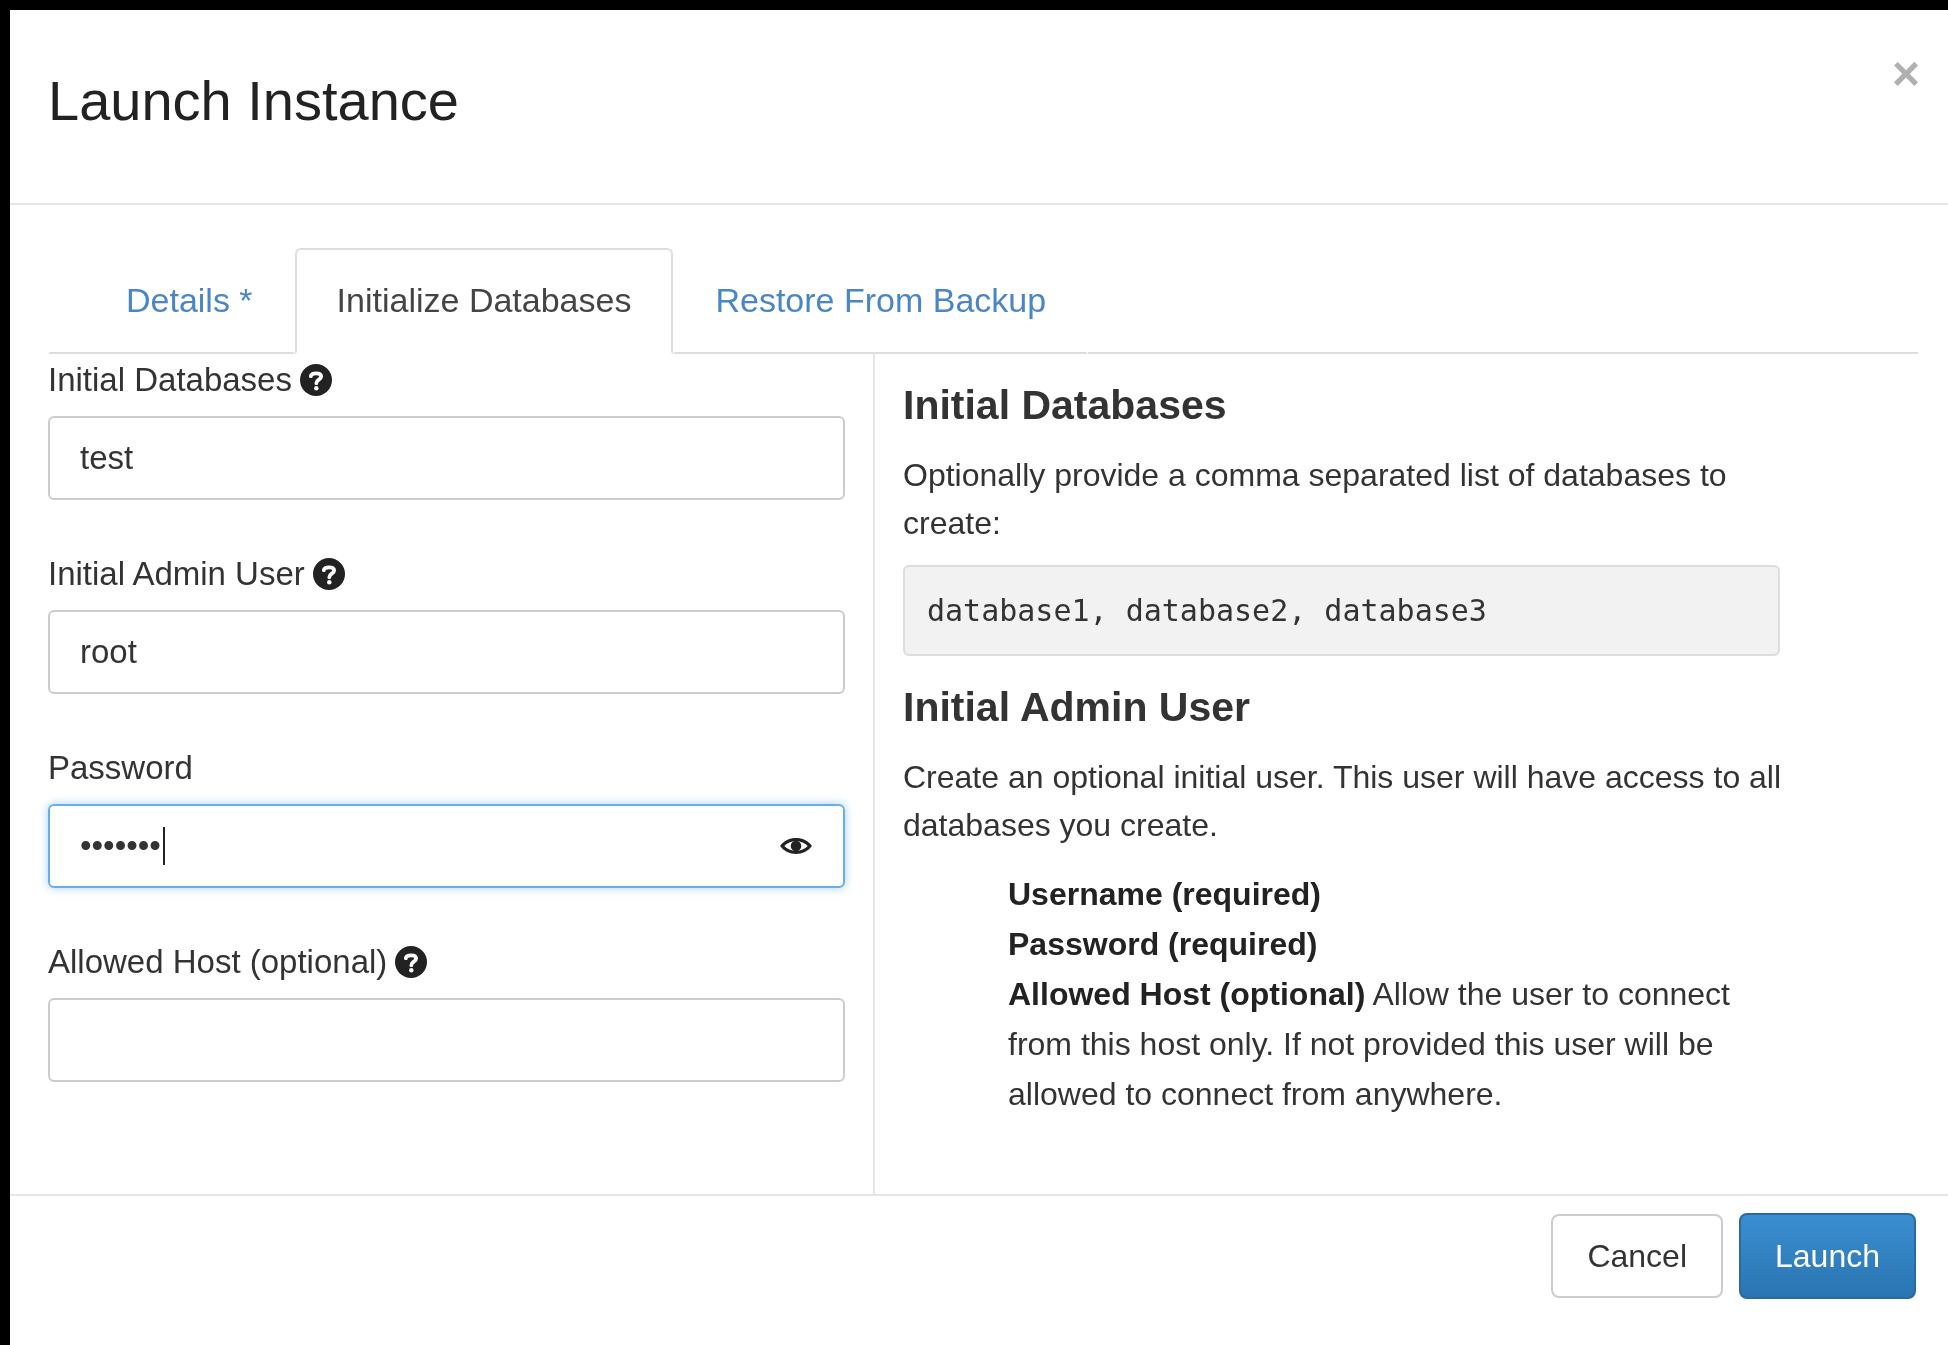  What do you see at coordinates (170, 379) in the screenshot?
I see `field-label: Initial Databases` at bounding box center [170, 379].